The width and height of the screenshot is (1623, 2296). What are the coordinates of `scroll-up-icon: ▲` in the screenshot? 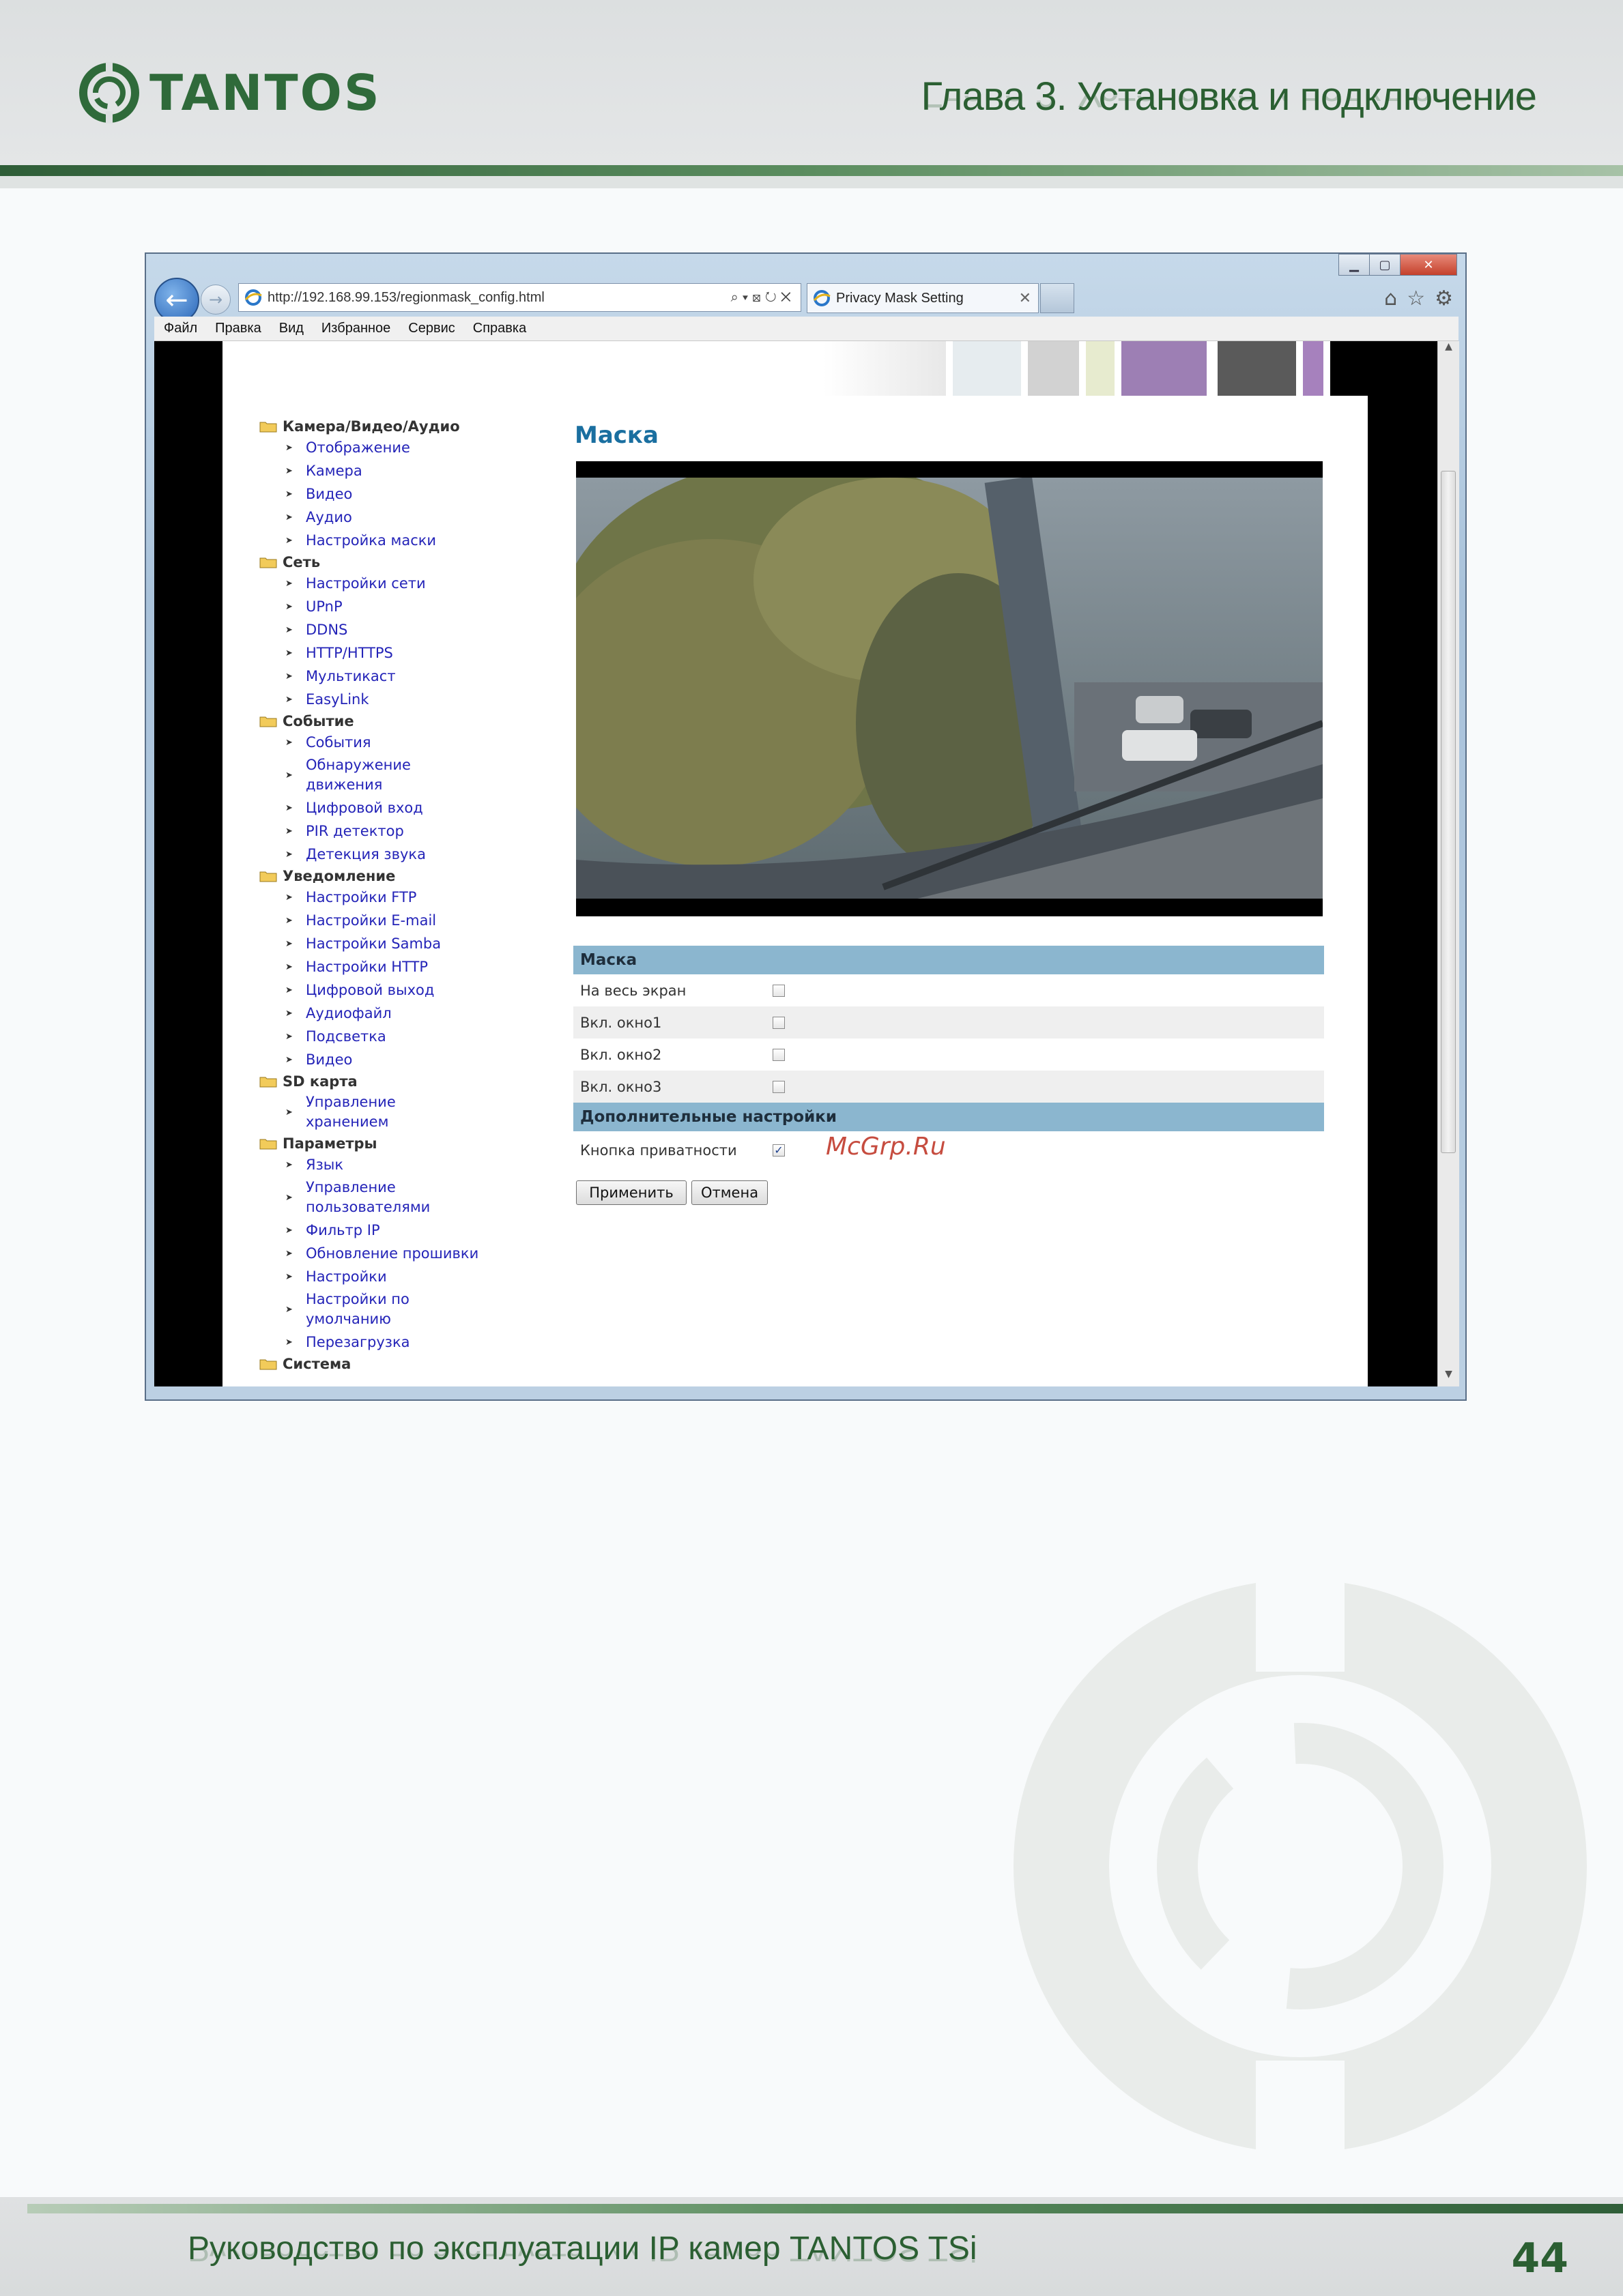 It's located at (1448, 350).